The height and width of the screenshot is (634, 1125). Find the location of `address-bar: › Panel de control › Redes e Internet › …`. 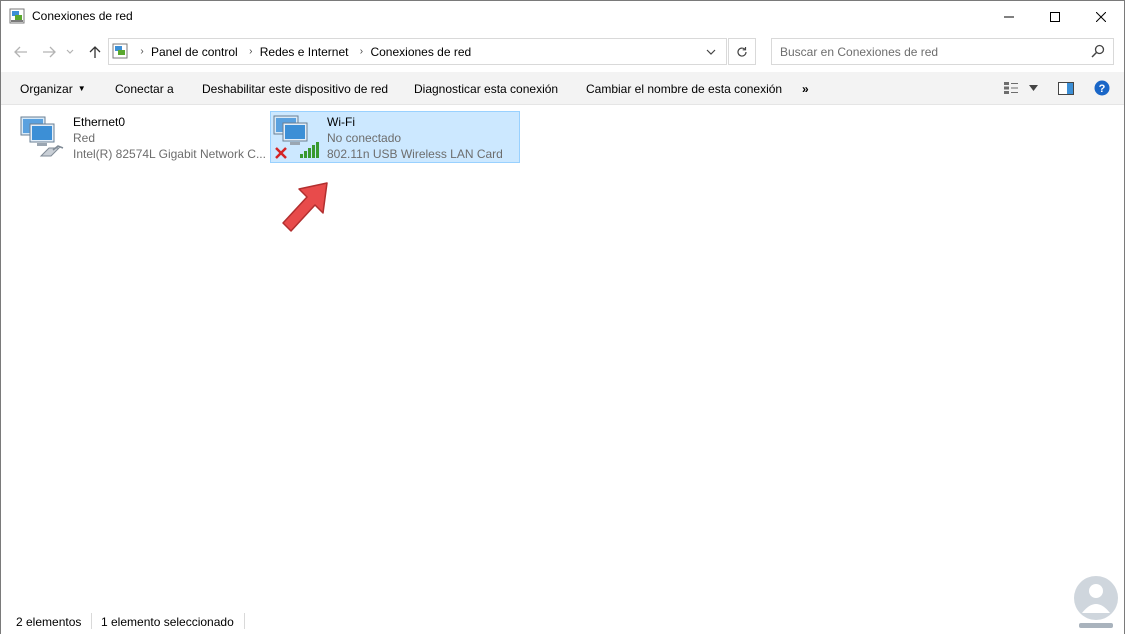

address-bar: › Panel de control › Redes e Internet › … is located at coordinates (417, 51).